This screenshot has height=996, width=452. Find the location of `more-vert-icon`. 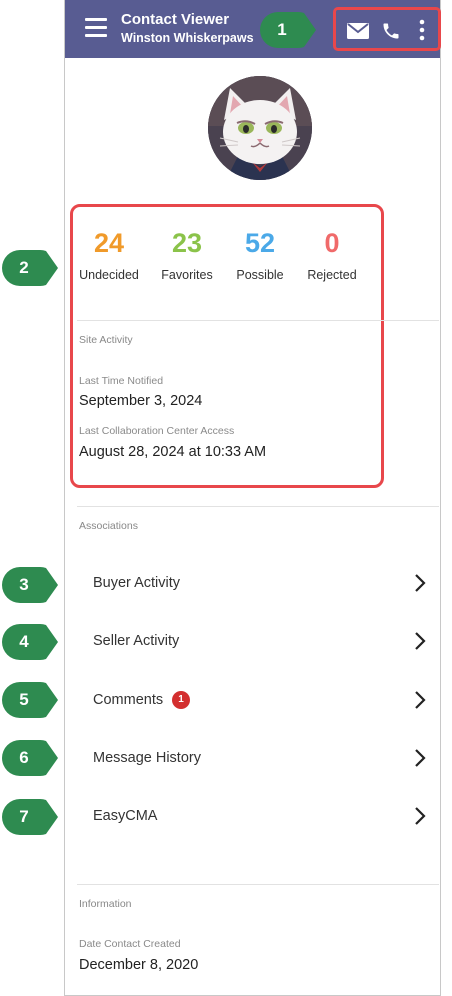

more-vert-icon is located at coordinates (422, 32).